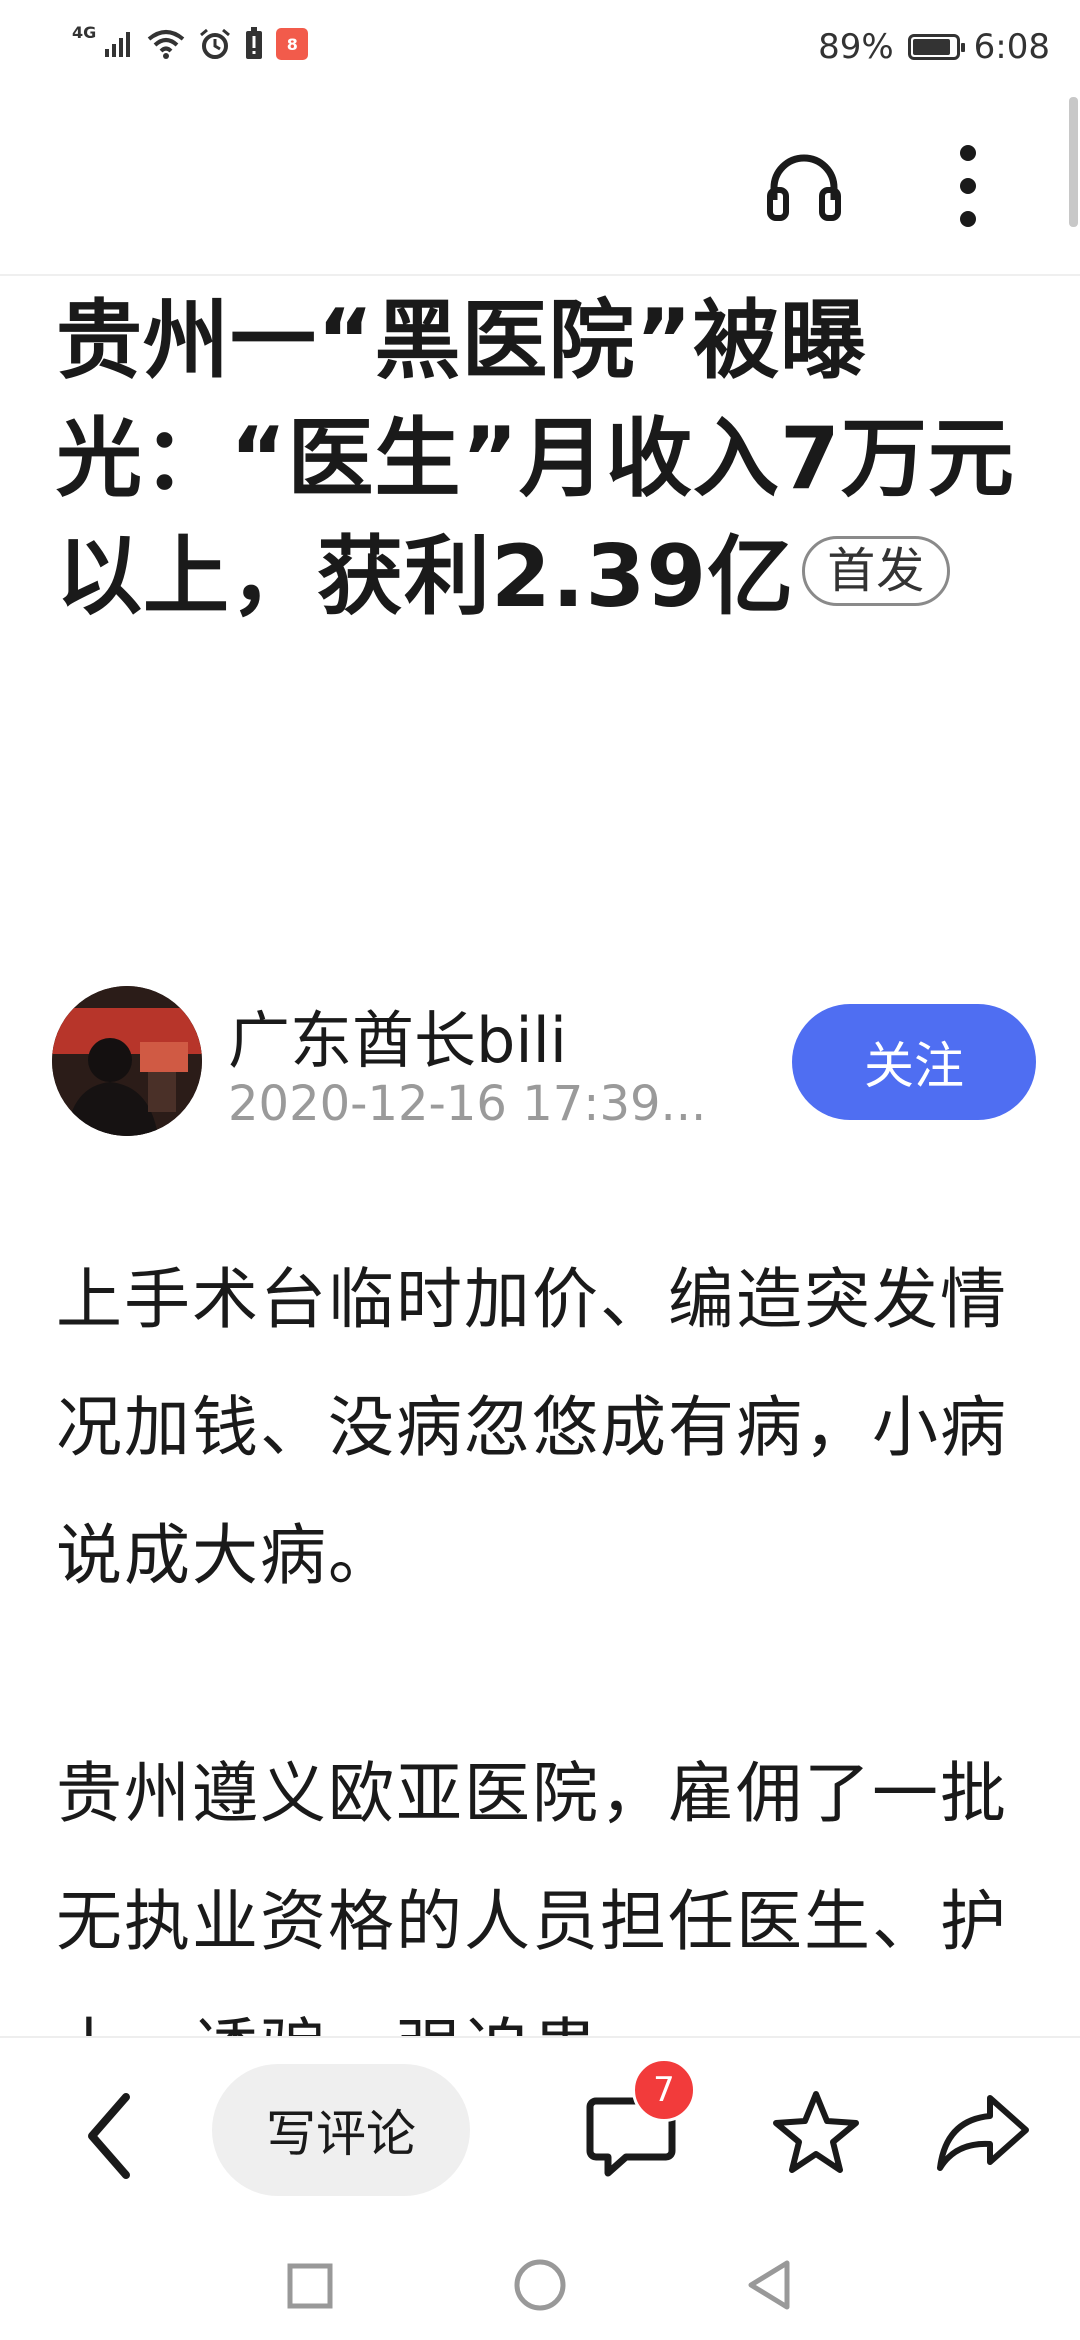 This screenshot has height=2340, width=1080. I want to click on headphones-icon, so click(804, 187).